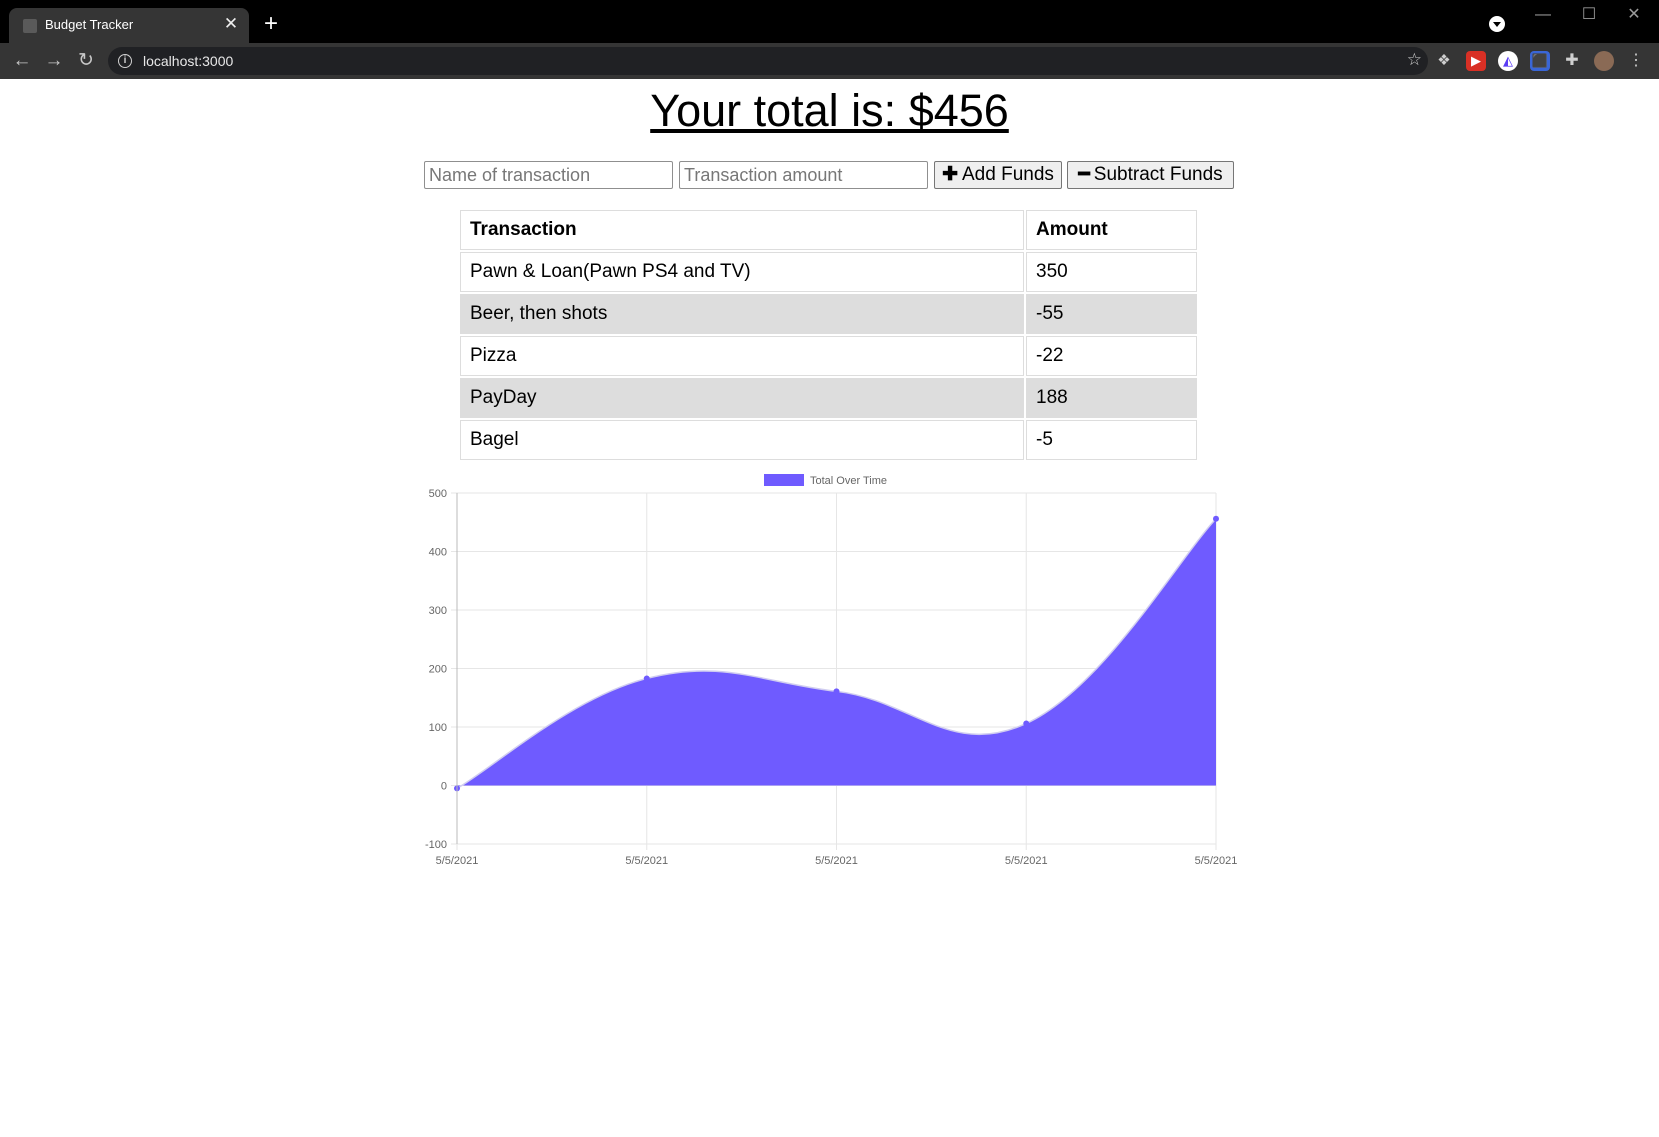  Describe the element at coordinates (1476, 61) in the screenshot. I see `extension-icon: ▶` at that location.